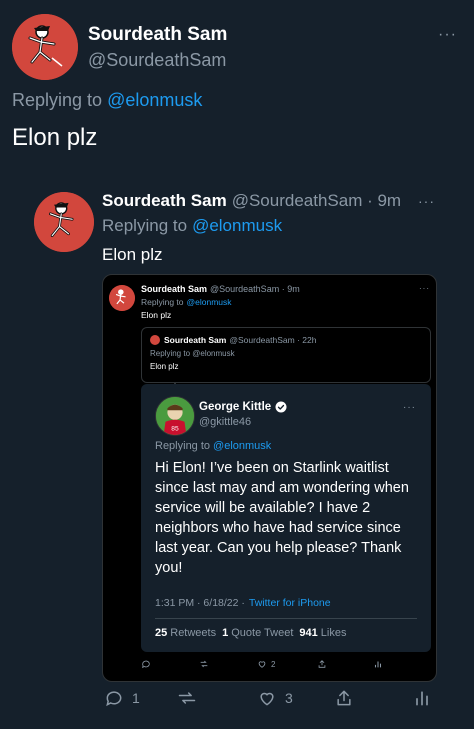 The height and width of the screenshot is (729, 474). What do you see at coordinates (273, 664) in the screenshot?
I see `like-count: 2` at bounding box center [273, 664].